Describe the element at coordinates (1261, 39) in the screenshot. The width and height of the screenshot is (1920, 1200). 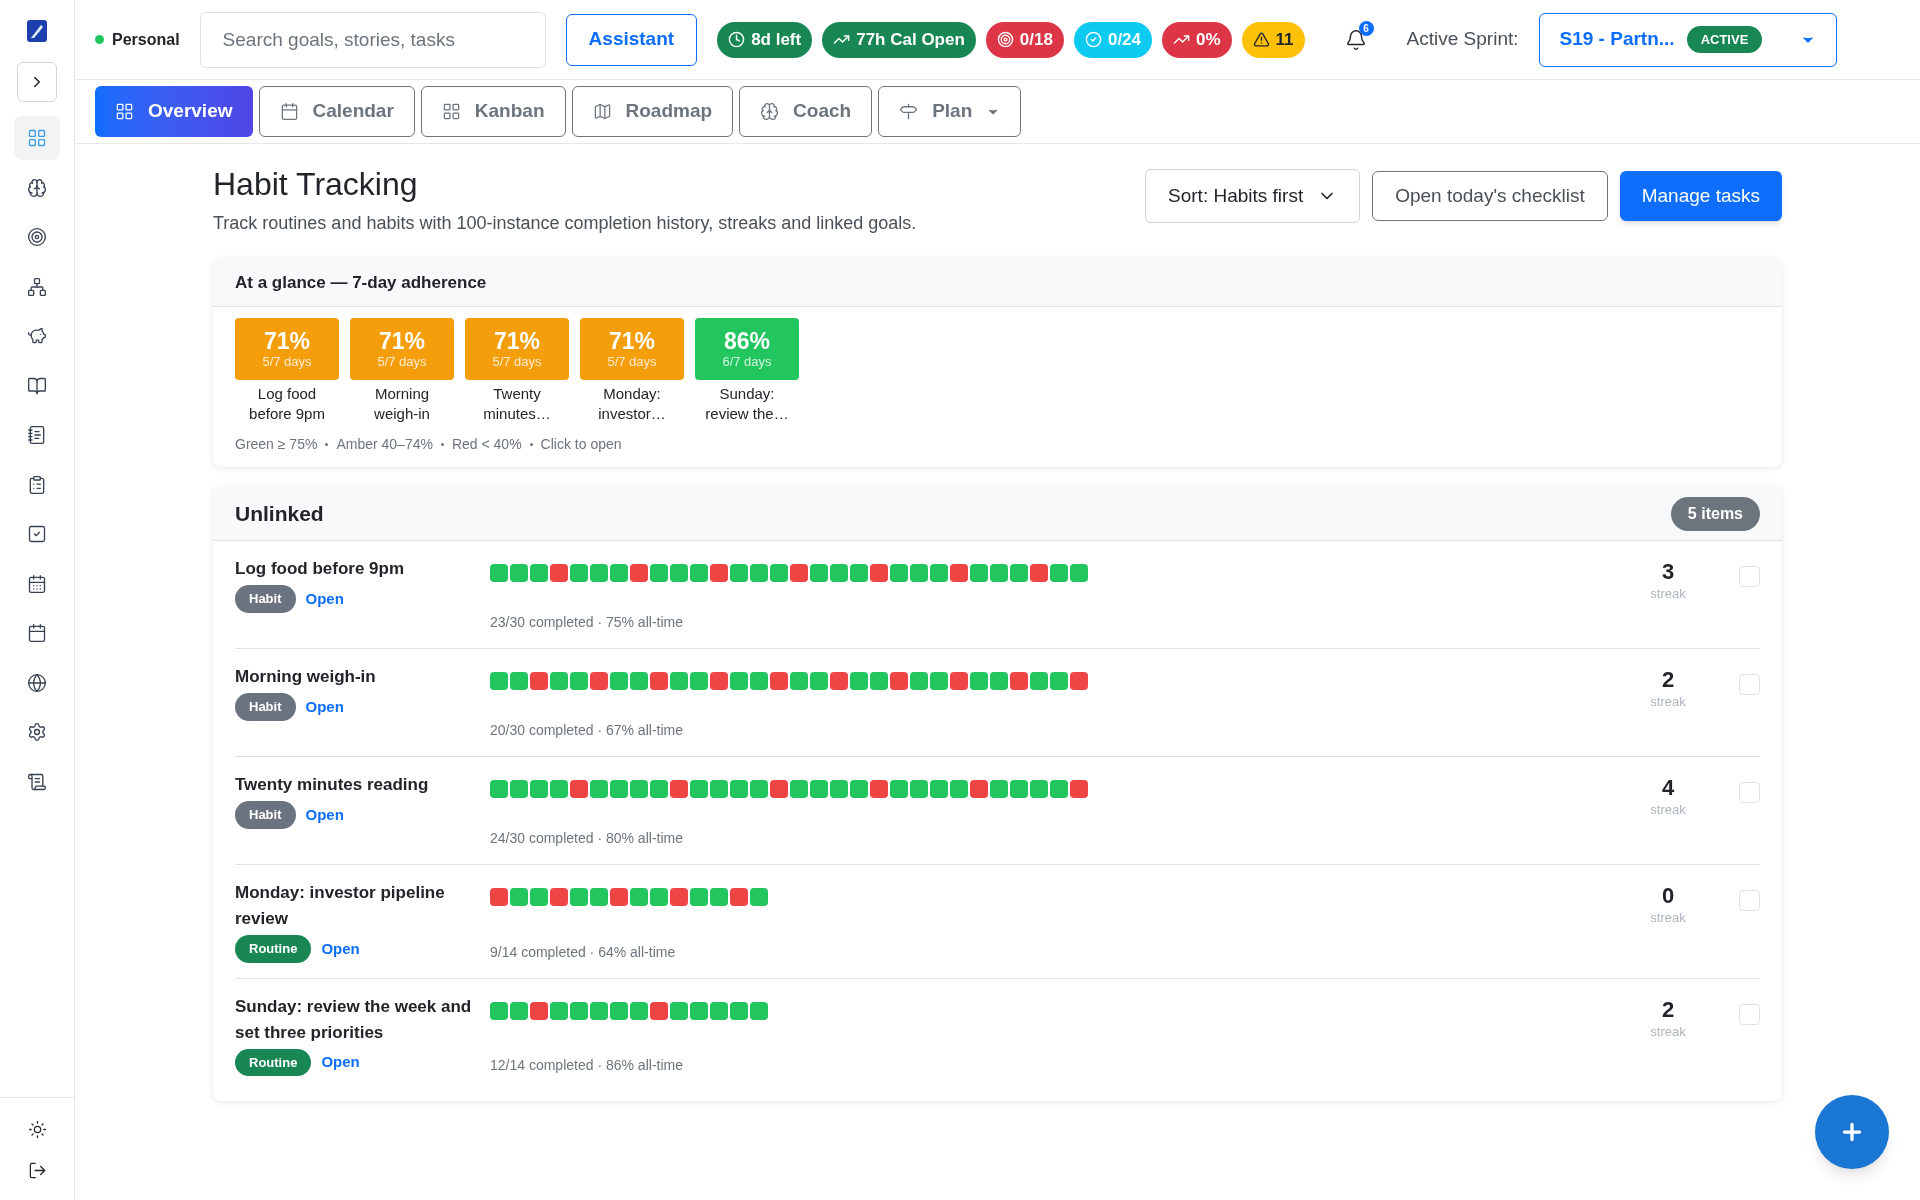
I see `warning-icon` at that location.